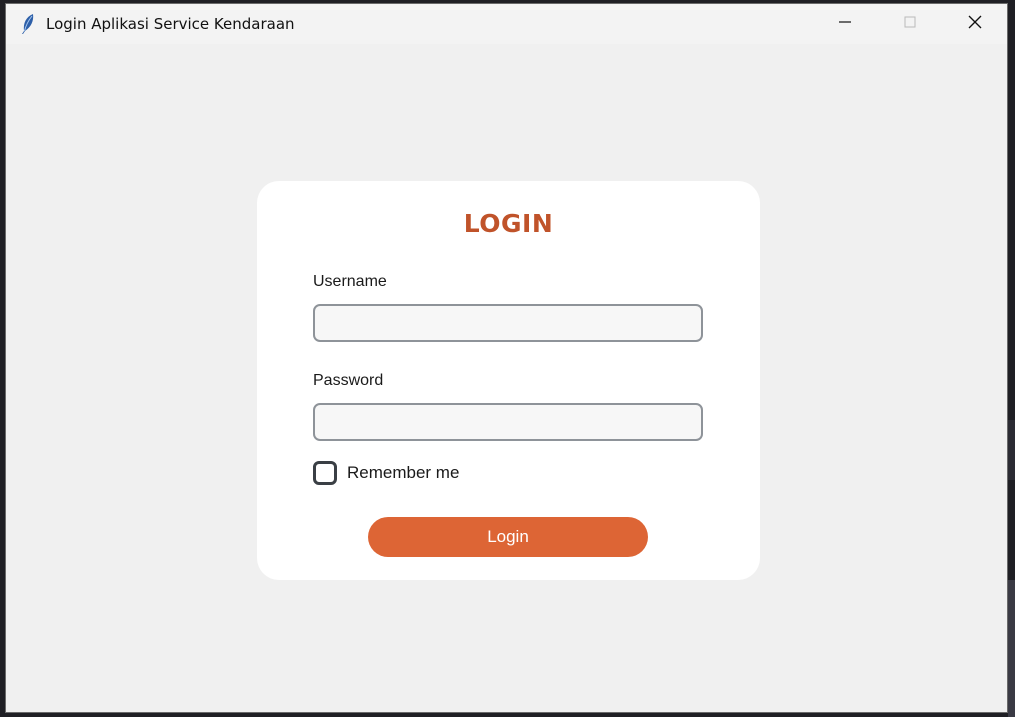  What do you see at coordinates (508, 422) in the screenshot?
I see `password-input` at bounding box center [508, 422].